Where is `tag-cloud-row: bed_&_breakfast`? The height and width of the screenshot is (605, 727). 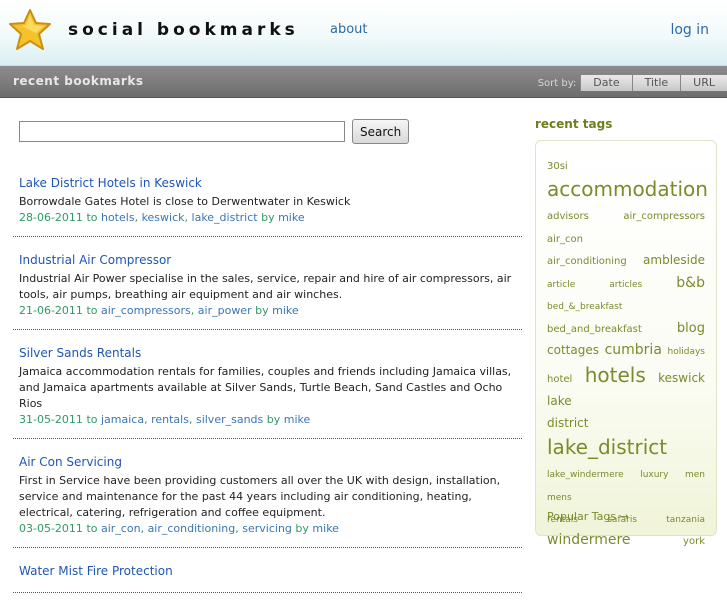
tag-cloud-row: bed_&_breakfast is located at coordinates (626, 304).